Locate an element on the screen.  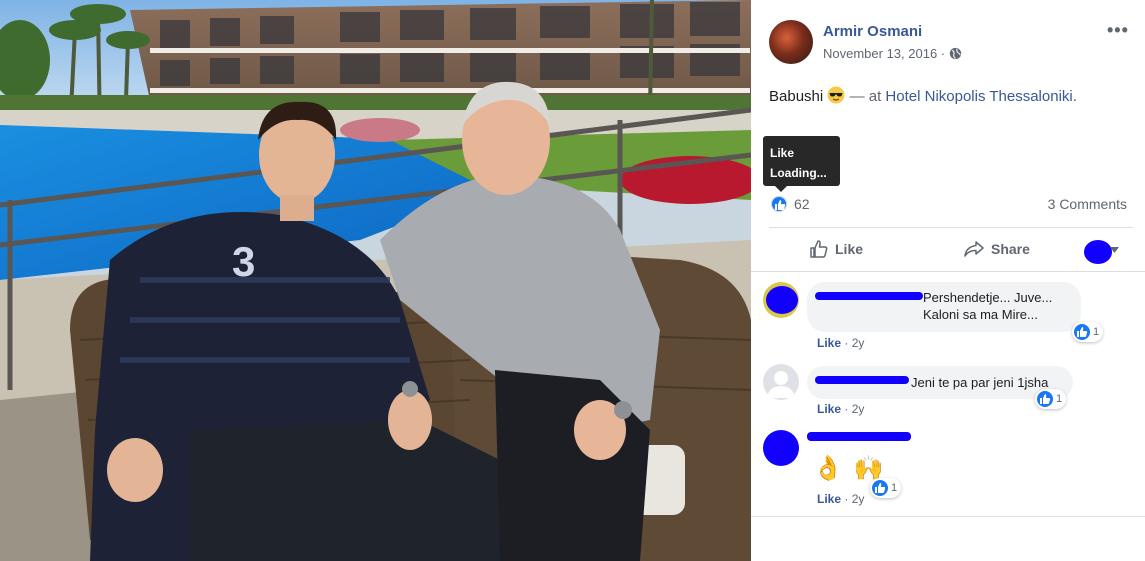
share-button: Share is located at coordinates (996, 249).